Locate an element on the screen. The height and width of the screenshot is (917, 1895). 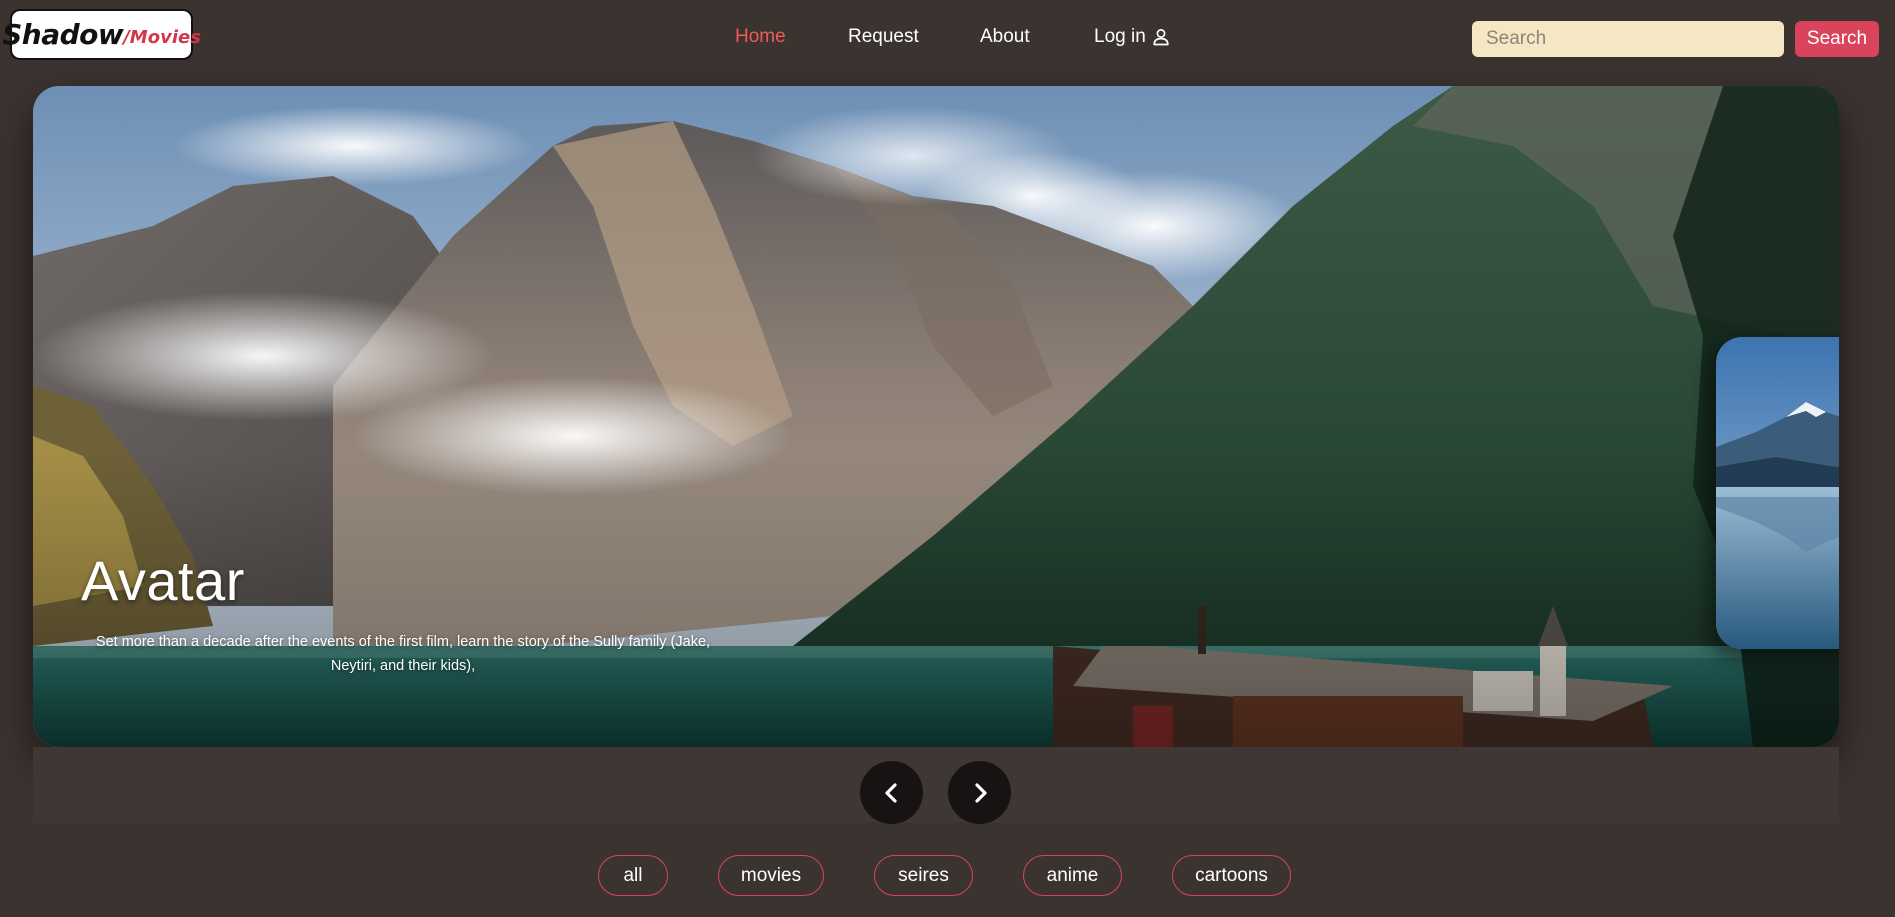
user-icon is located at coordinates (1161, 37).